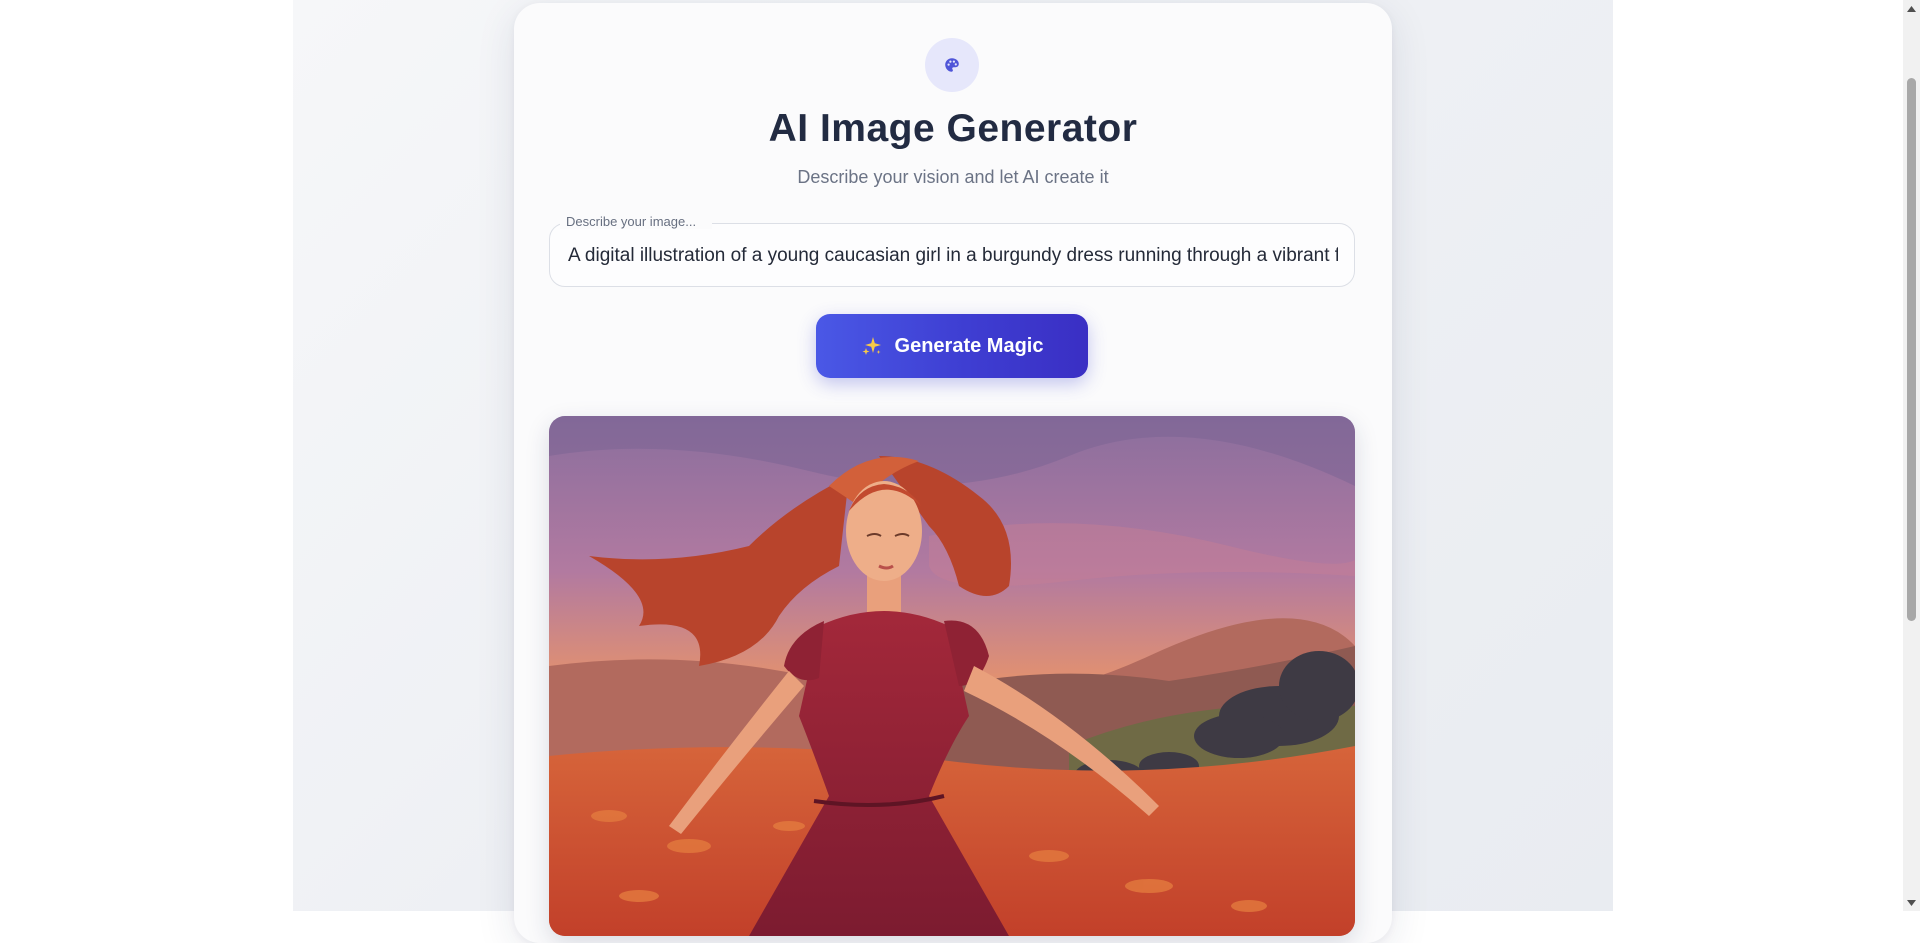 The width and height of the screenshot is (1920, 943). I want to click on generate-button: Generate Magic, so click(952, 346).